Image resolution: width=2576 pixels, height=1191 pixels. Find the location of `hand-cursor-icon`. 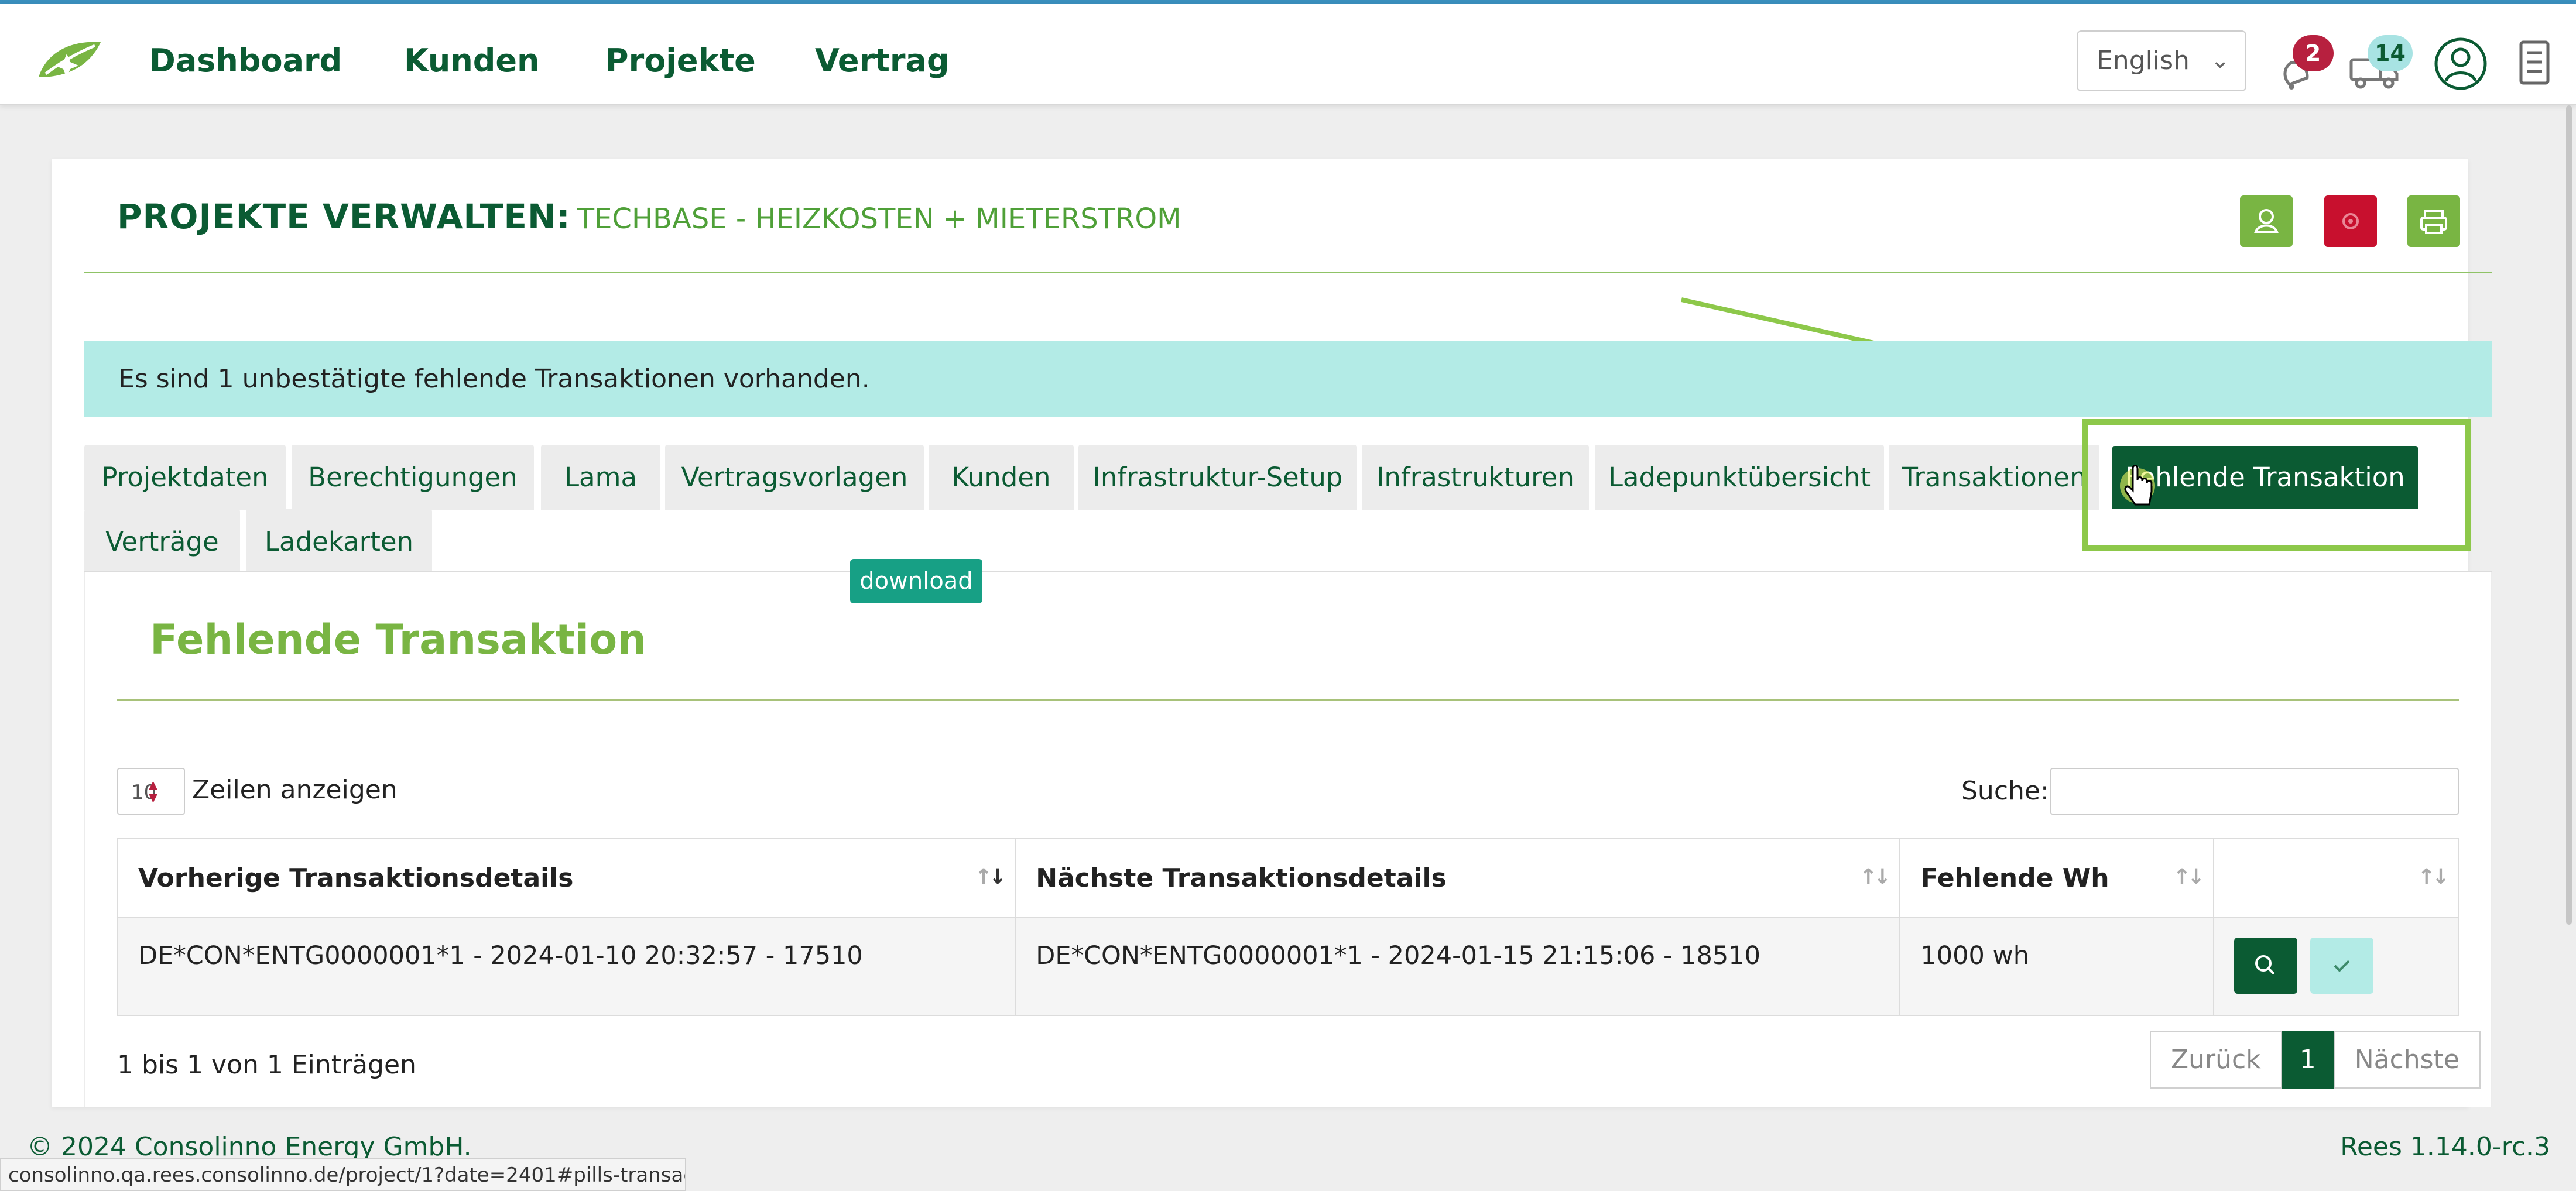

hand-cursor-icon is located at coordinates (2137, 485).